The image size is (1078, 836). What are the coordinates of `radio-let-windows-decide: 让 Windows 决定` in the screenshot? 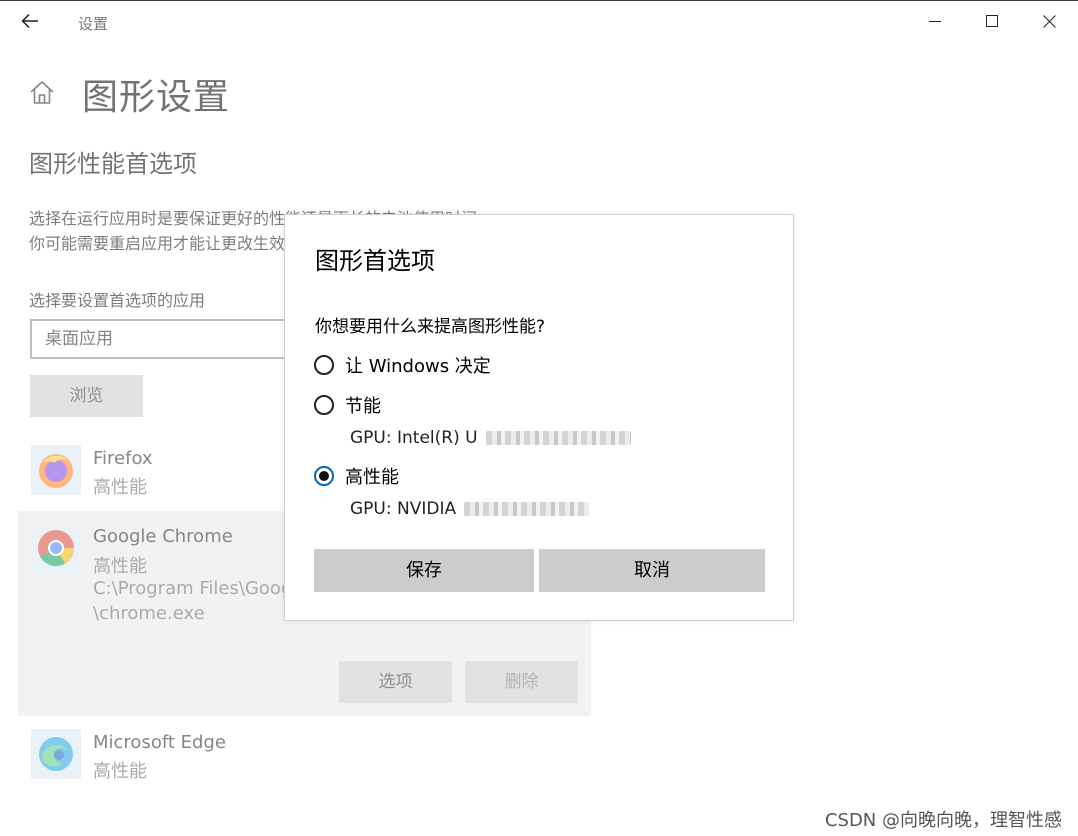 It's located at (402, 365).